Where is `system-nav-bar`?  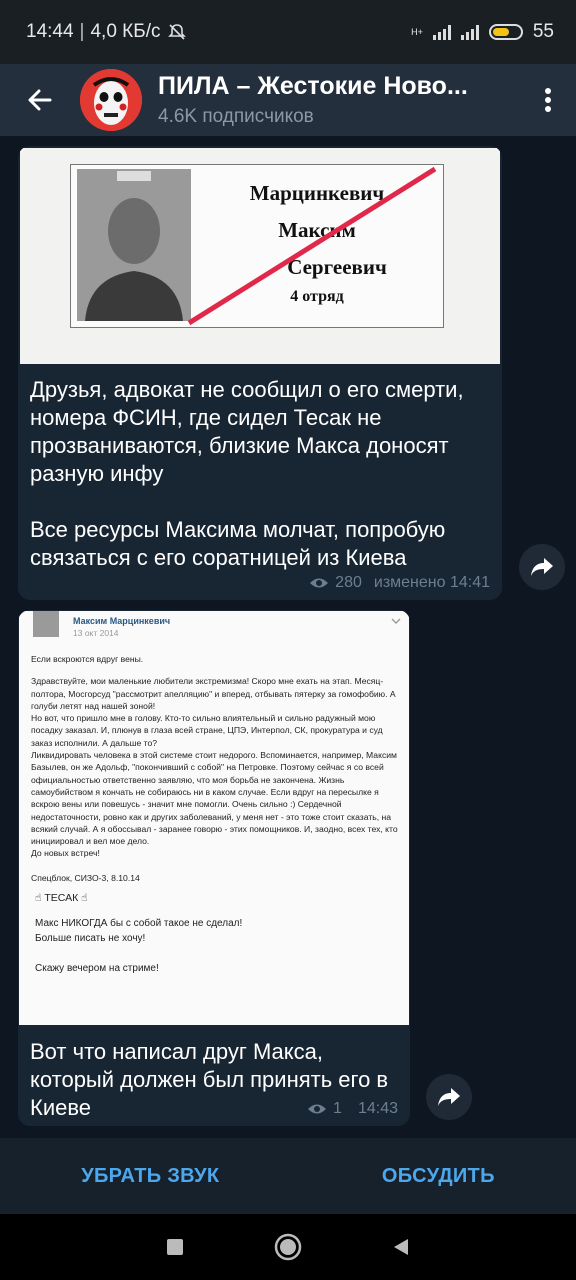
system-nav-bar is located at coordinates (288, 1247).